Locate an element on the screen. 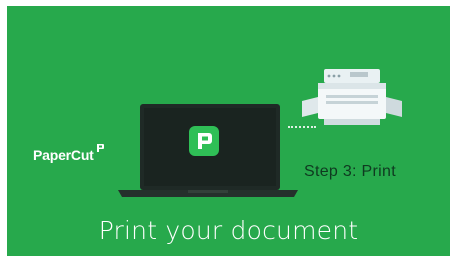 Image resolution: width=457 pixels, height=262 pixels. papercut-app-icon is located at coordinates (204, 141).